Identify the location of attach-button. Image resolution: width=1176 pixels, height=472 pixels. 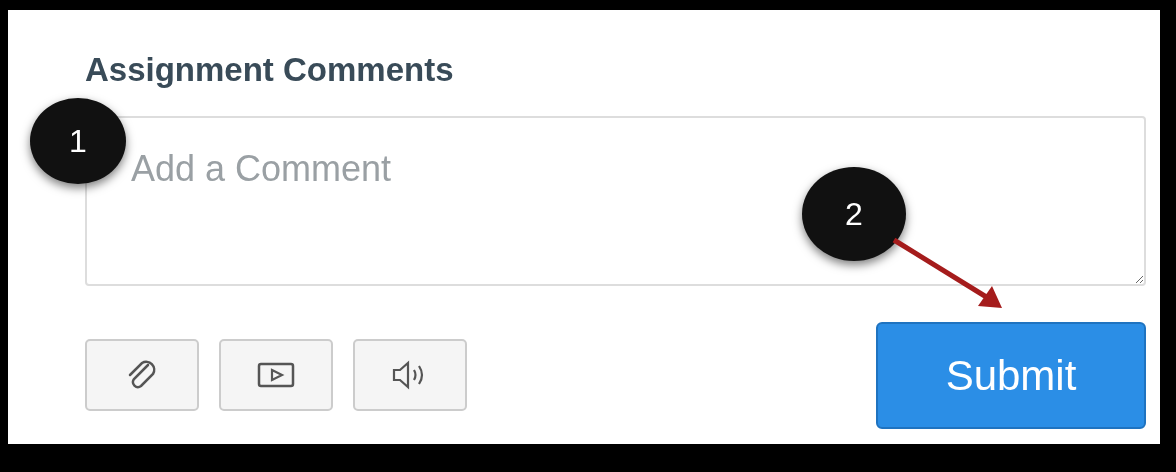
(142, 375).